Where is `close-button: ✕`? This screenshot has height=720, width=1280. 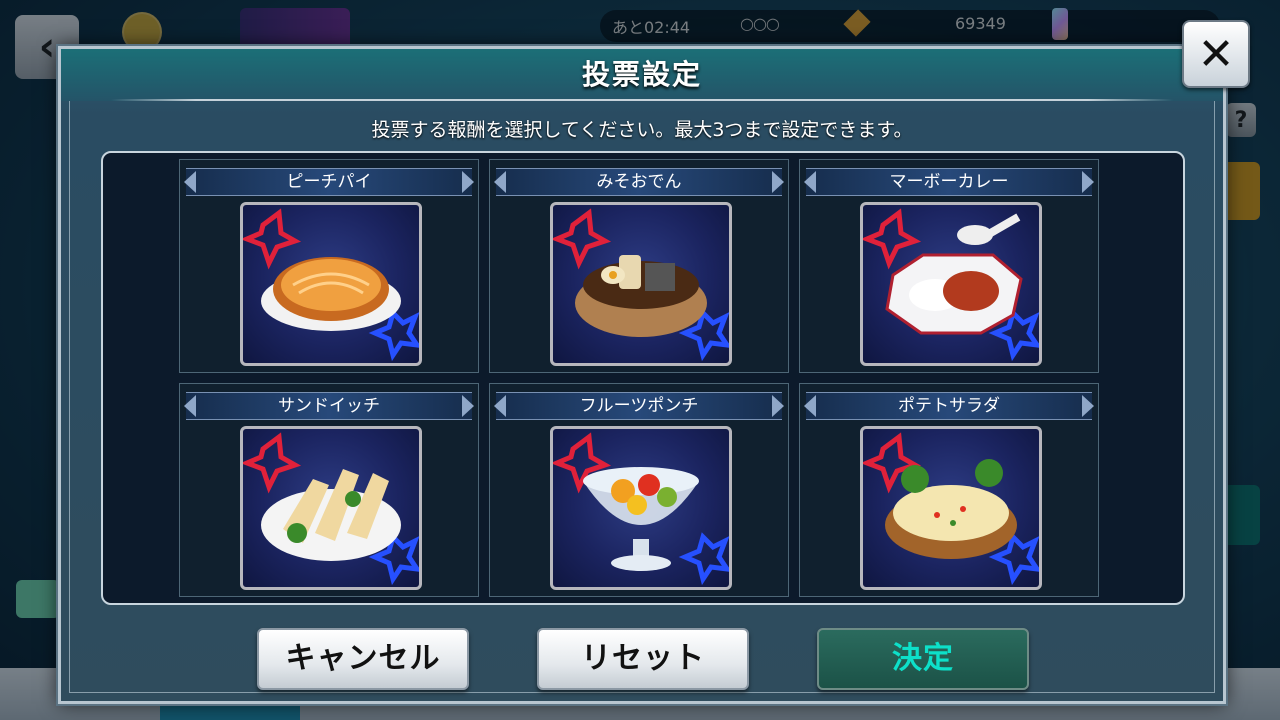 close-button: ✕ is located at coordinates (1216, 54).